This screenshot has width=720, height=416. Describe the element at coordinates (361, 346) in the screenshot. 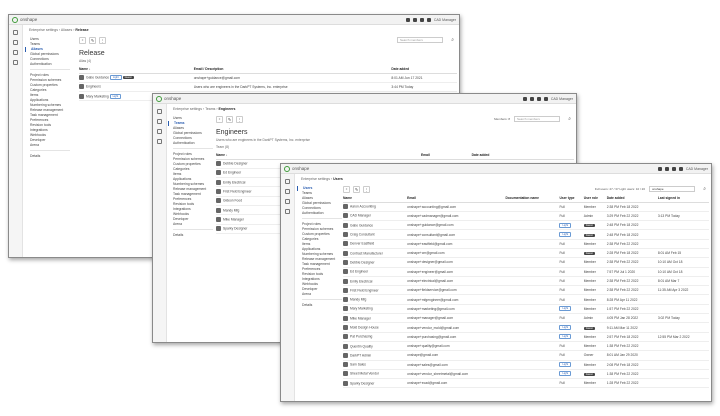

I see `user-name: Quentin Quality` at that location.